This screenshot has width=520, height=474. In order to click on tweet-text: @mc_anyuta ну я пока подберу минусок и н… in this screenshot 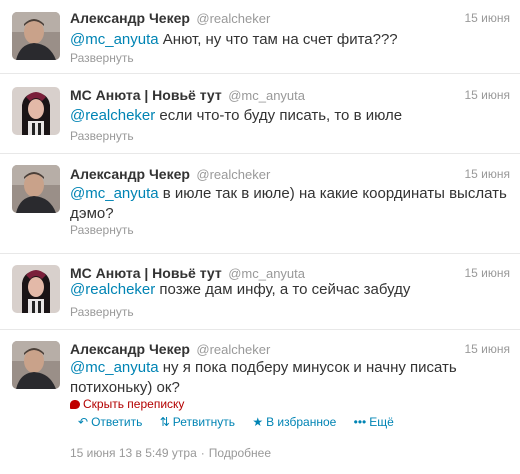, I will do `click(290, 378)`.